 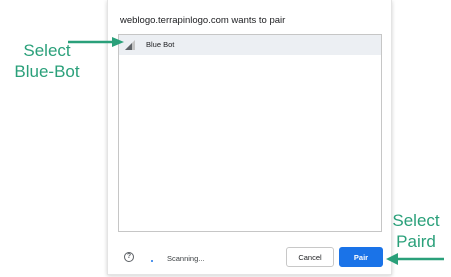 What do you see at coordinates (160, 44) in the screenshot?
I see `device-name: Blue Bot` at bounding box center [160, 44].